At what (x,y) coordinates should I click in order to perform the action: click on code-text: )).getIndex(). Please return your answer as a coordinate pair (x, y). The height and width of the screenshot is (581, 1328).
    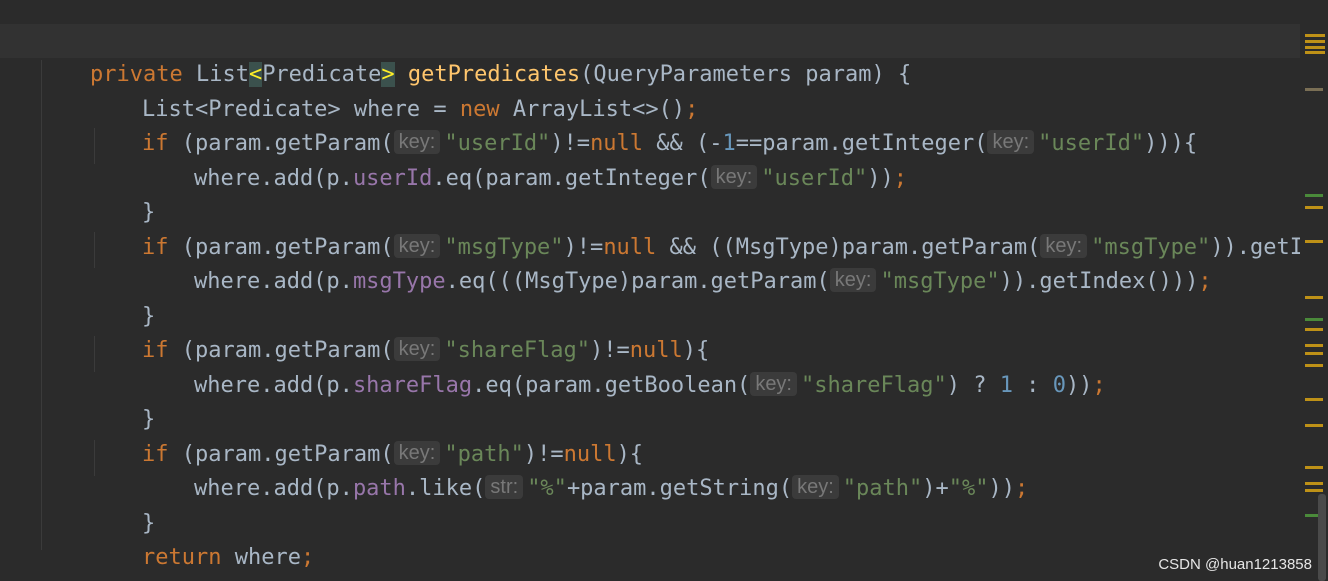
    Looking at the image, I should click on (1255, 247).